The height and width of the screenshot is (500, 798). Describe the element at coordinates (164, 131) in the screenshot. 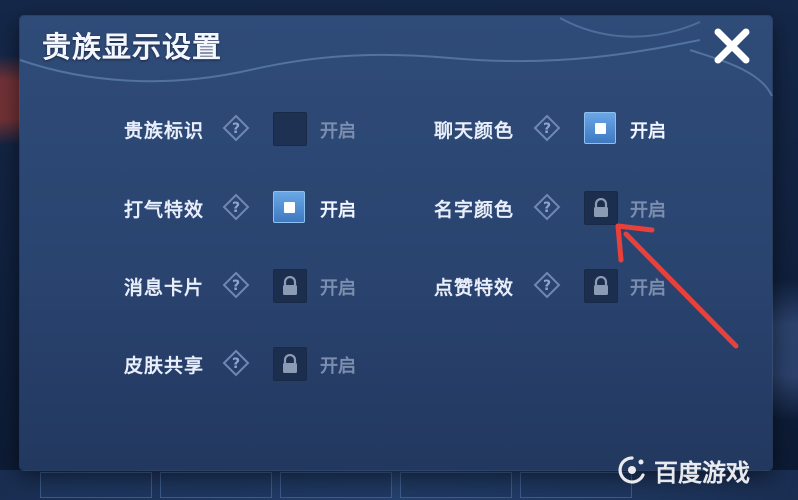

I see `noble-badge-label: 贵族标识` at that location.